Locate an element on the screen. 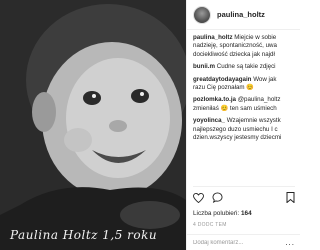 This screenshot has height=250, width=320. comment-author: bunii.m is located at coordinates (204, 66).